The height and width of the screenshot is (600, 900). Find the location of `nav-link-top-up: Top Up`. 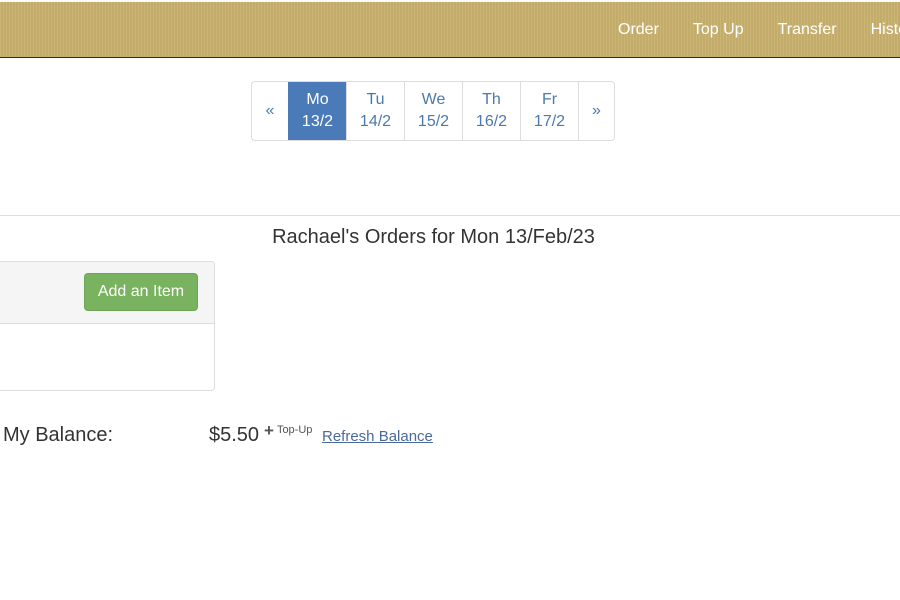

nav-link-top-up: Top Up is located at coordinates (718, 30).